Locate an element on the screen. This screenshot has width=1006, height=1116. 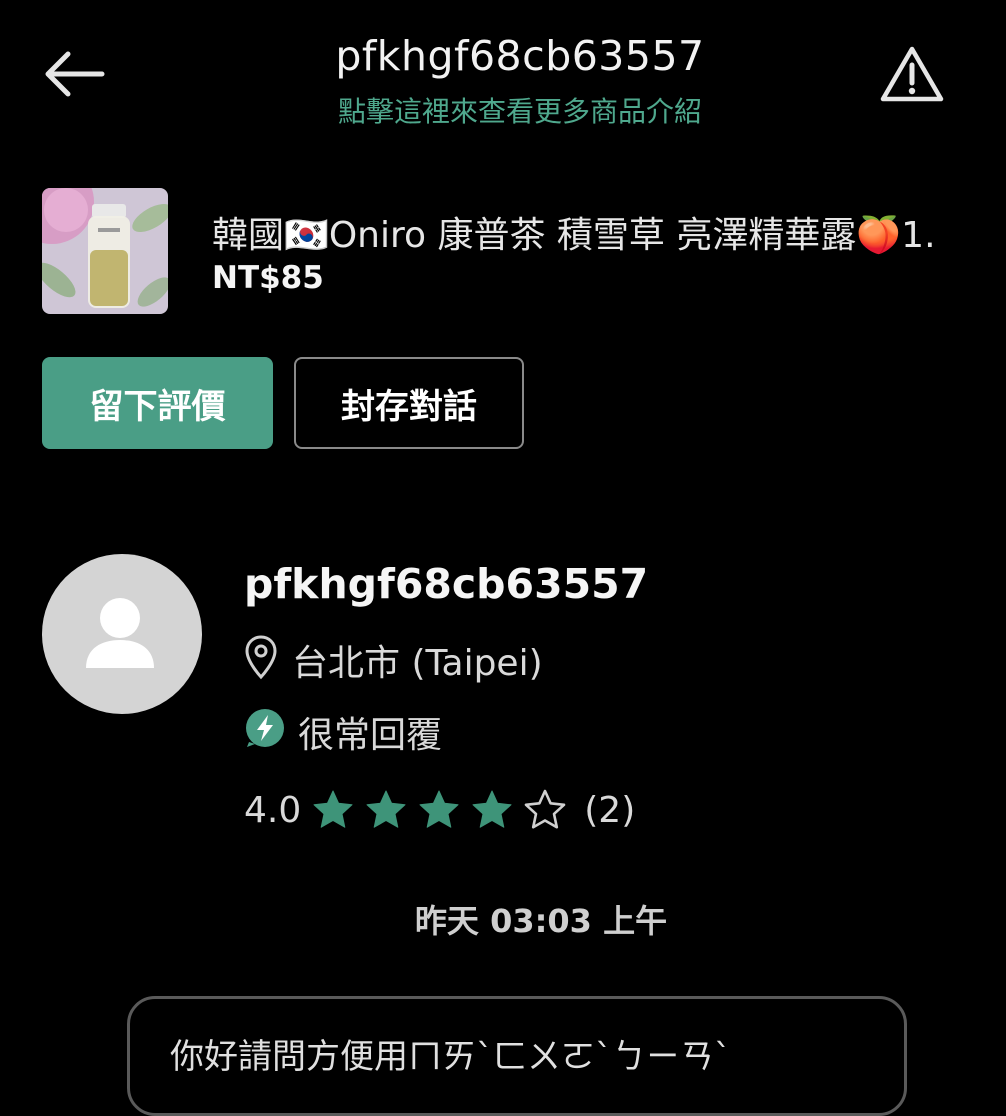
view-listing-link: 點擊這裡來查看更多商品介紹 is located at coordinates (520, 110).